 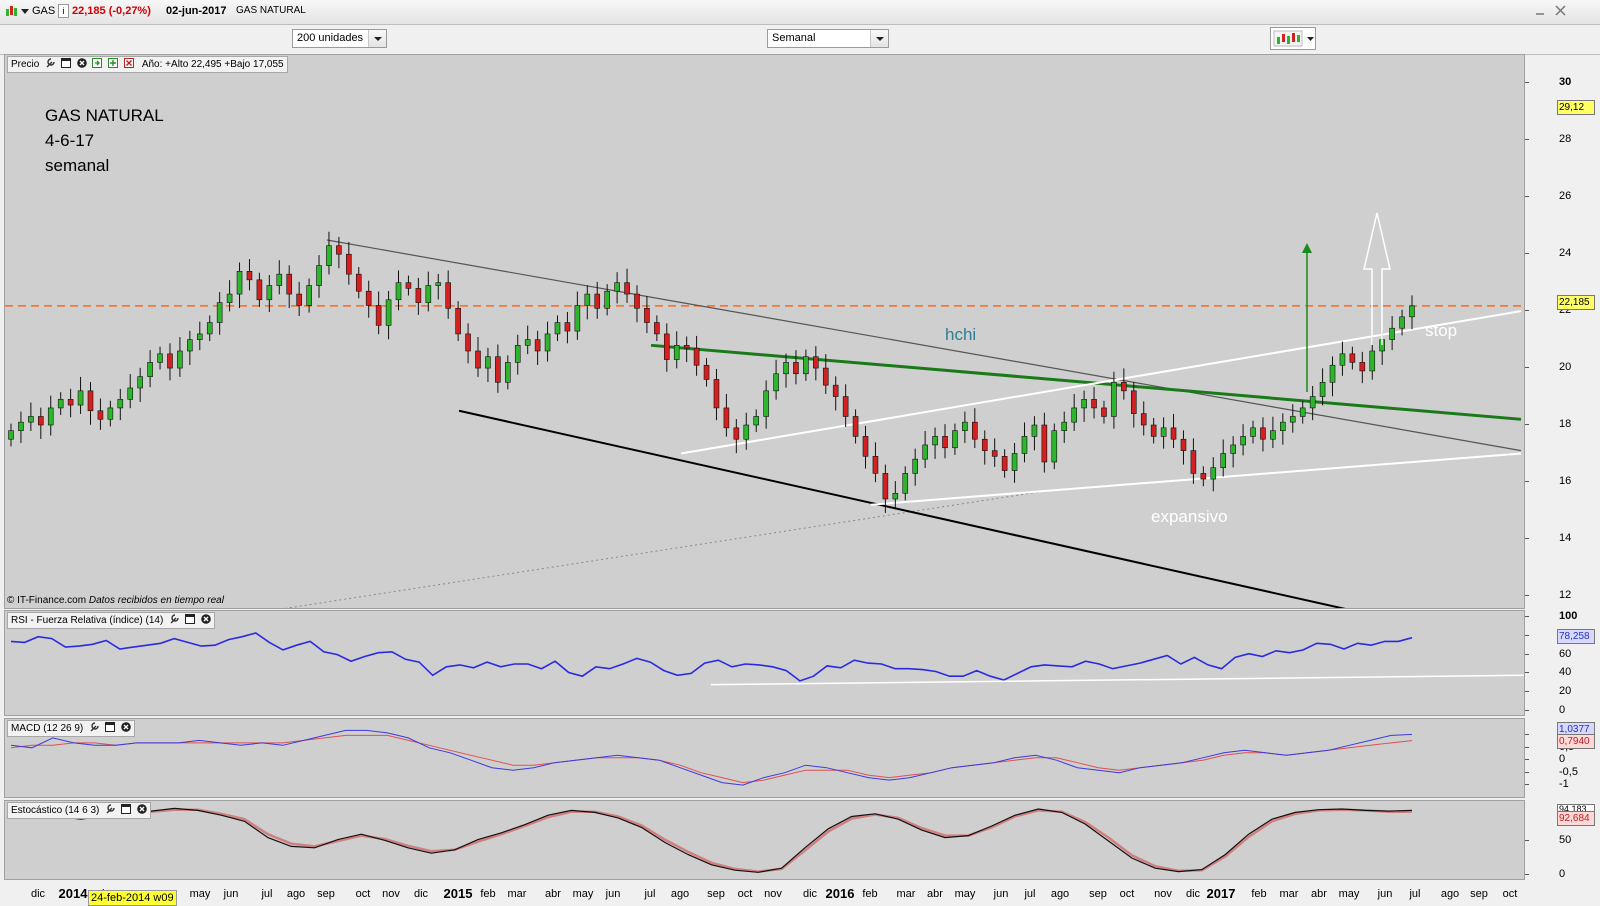 What do you see at coordinates (1101, 382) in the screenshot?
I see `trendline` at bounding box center [1101, 382].